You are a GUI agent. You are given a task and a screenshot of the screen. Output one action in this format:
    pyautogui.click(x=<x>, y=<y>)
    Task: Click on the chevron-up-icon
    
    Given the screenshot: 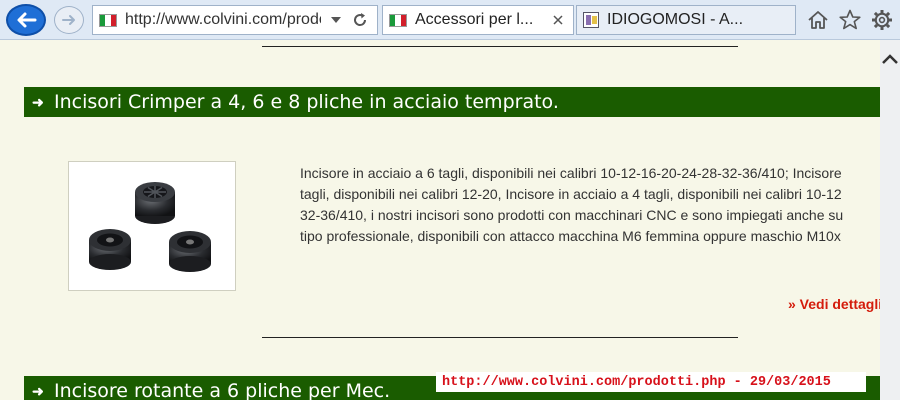 What is the action you would take?
    pyautogui.click(x=890, y=59)
    